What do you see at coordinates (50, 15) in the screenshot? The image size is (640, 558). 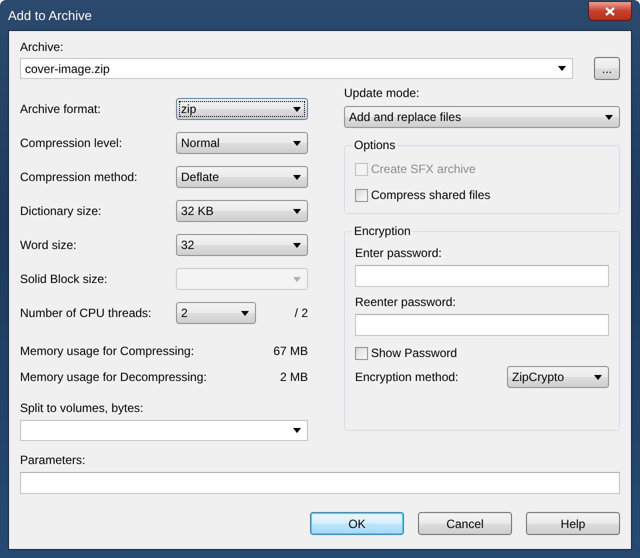 I see `window-title: Add to Archive` at bounding box center [50, 15].